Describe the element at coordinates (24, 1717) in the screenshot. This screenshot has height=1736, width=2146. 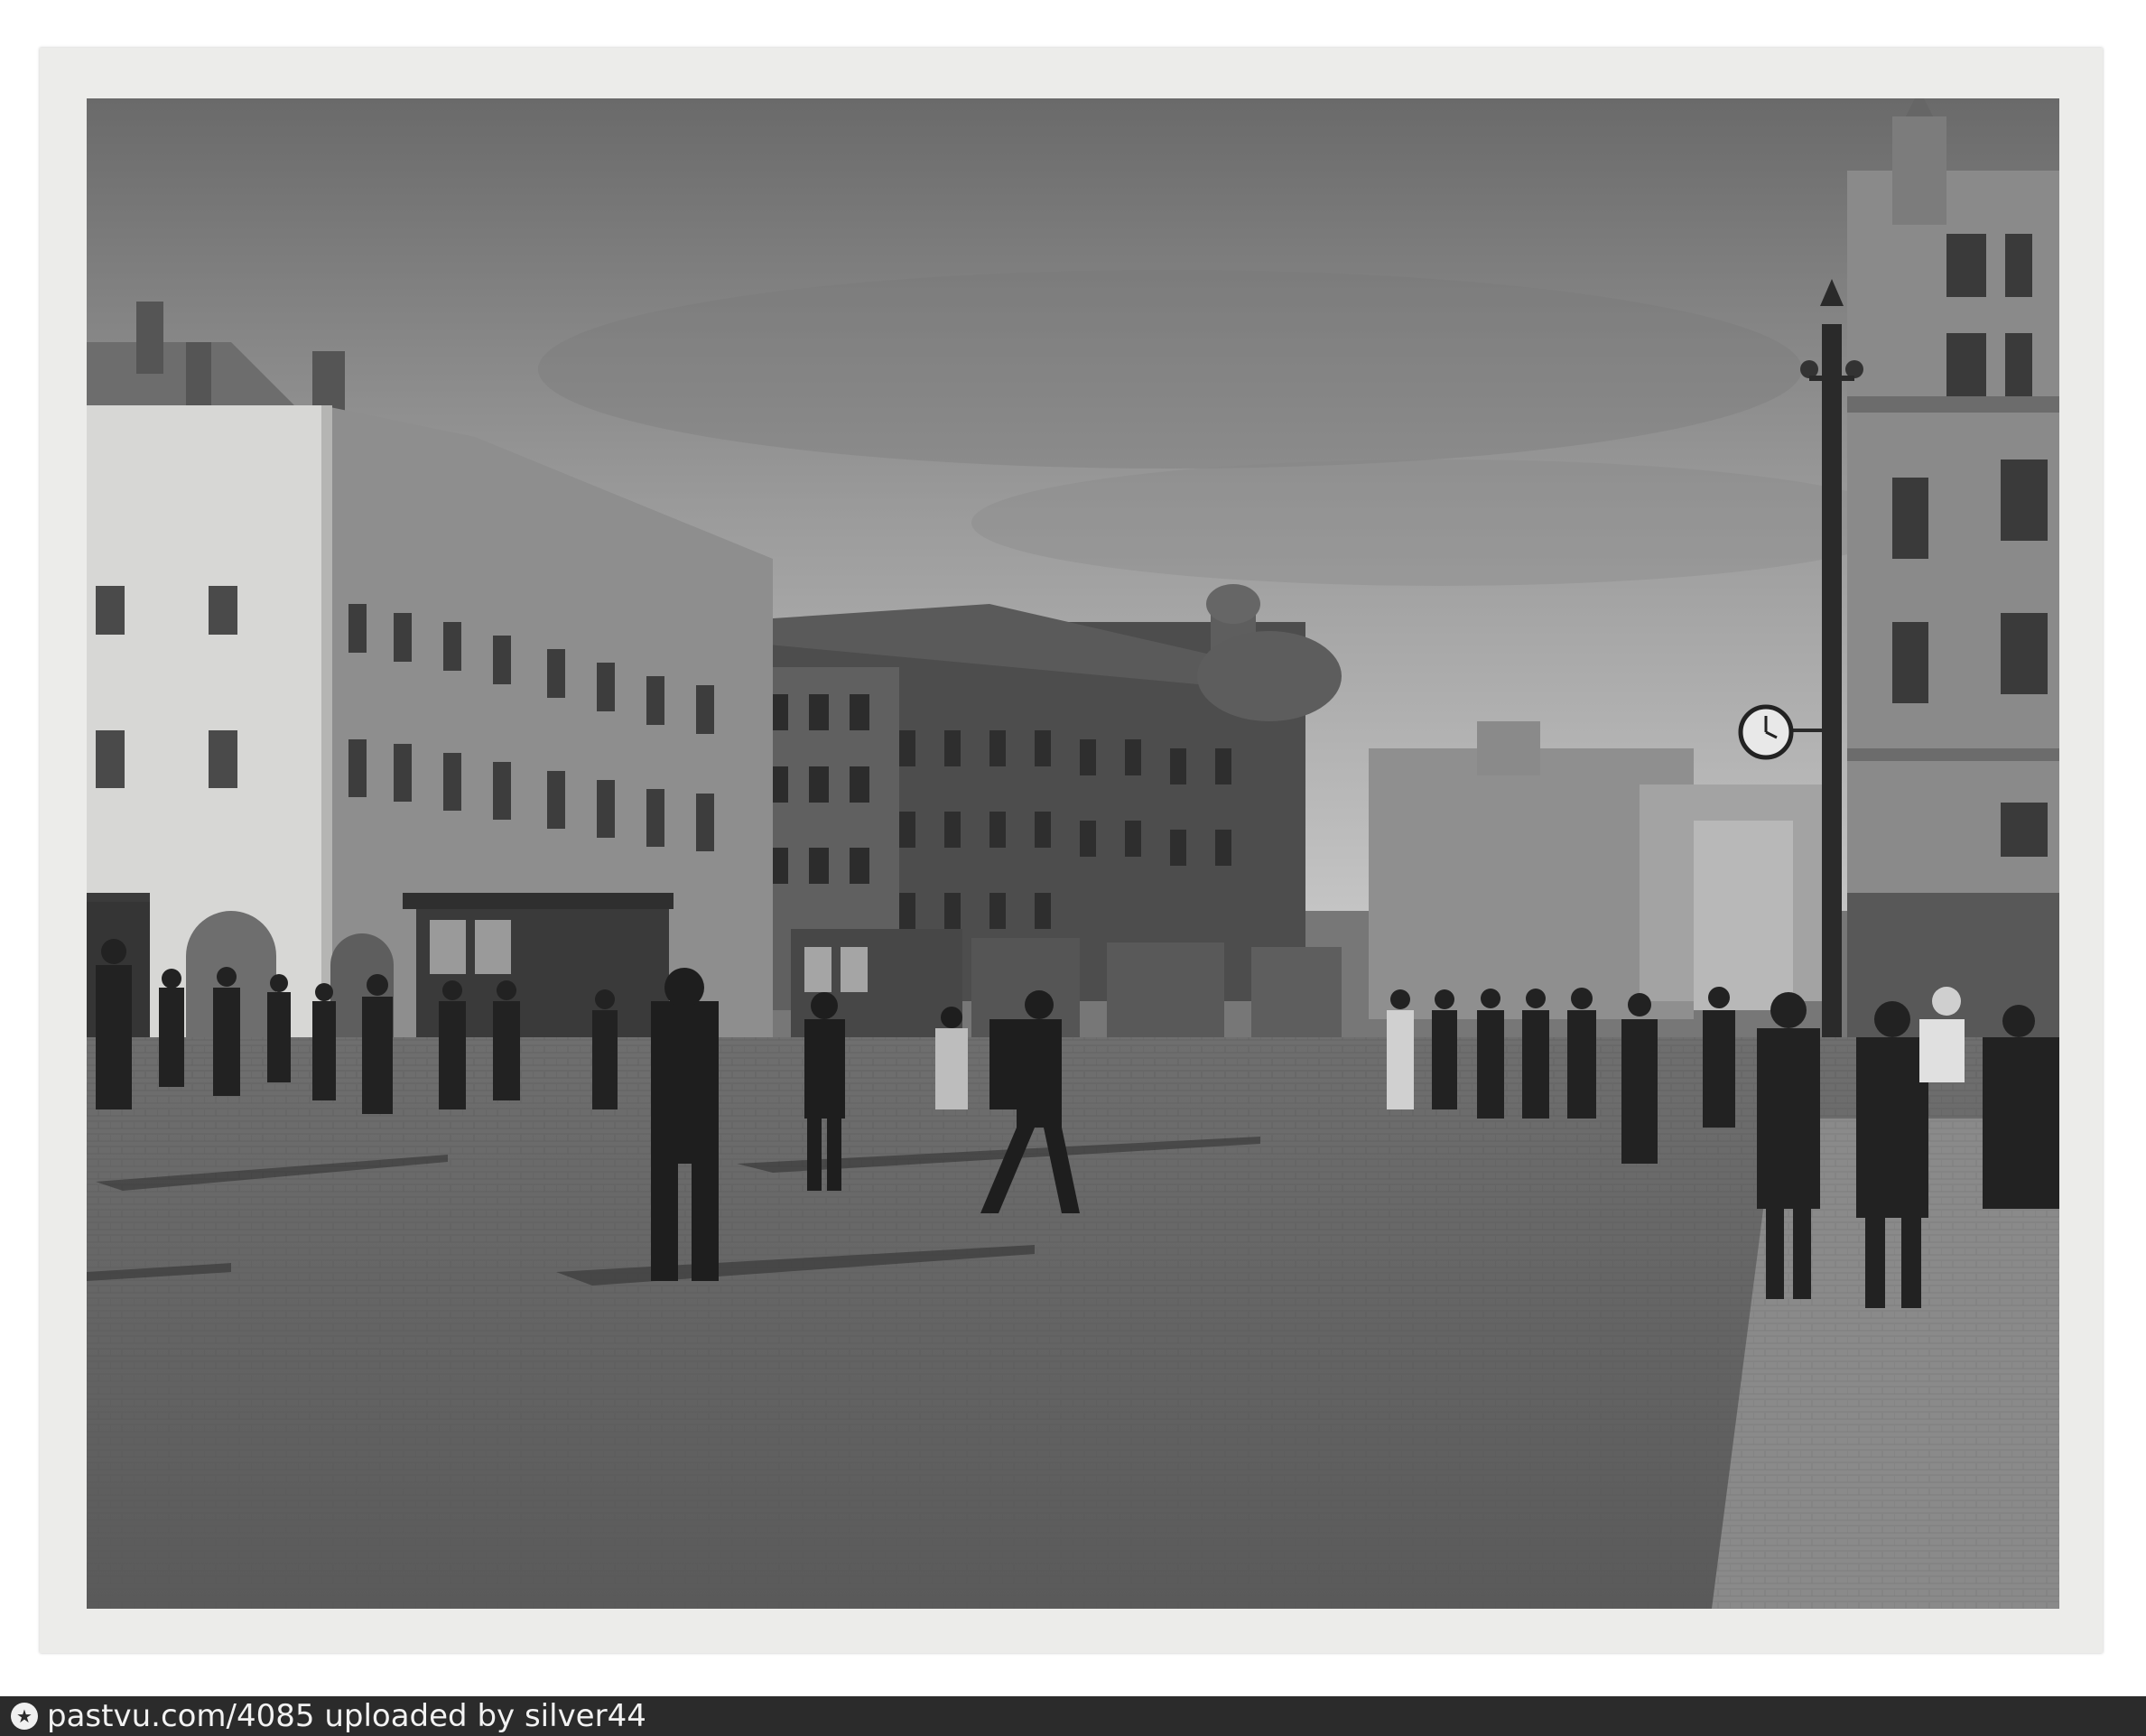
I see `star-icon: ★` at that location.